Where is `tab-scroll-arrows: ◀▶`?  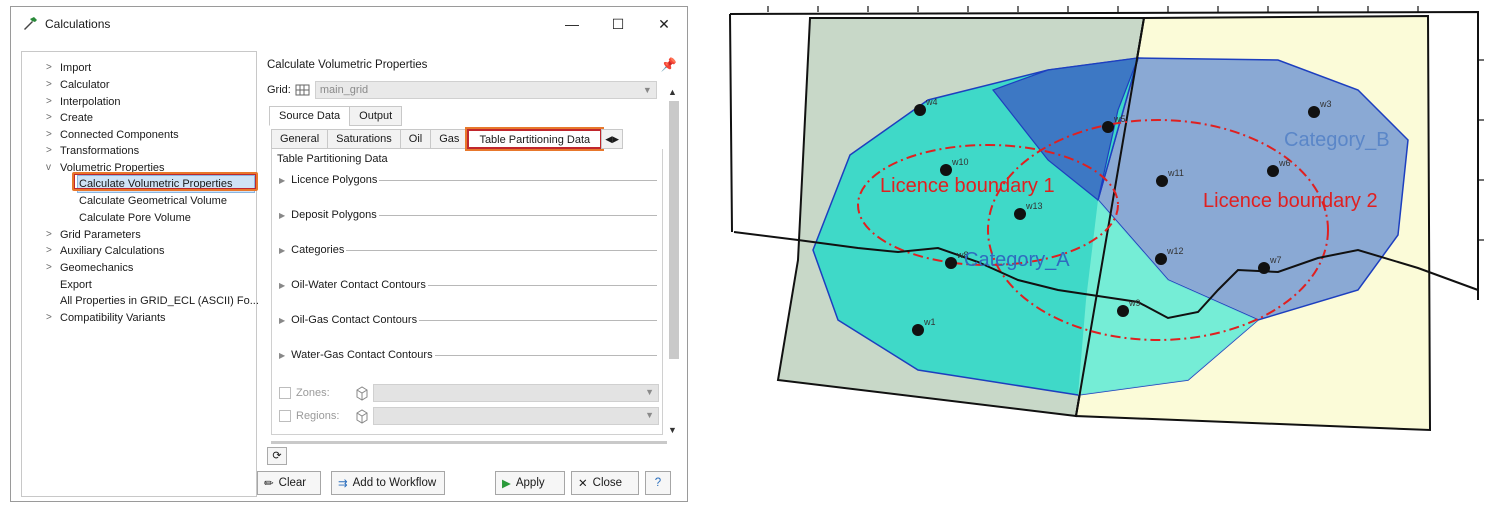
tab-scroll-arrows: ◀▶ is located at coordinates (612, 139).